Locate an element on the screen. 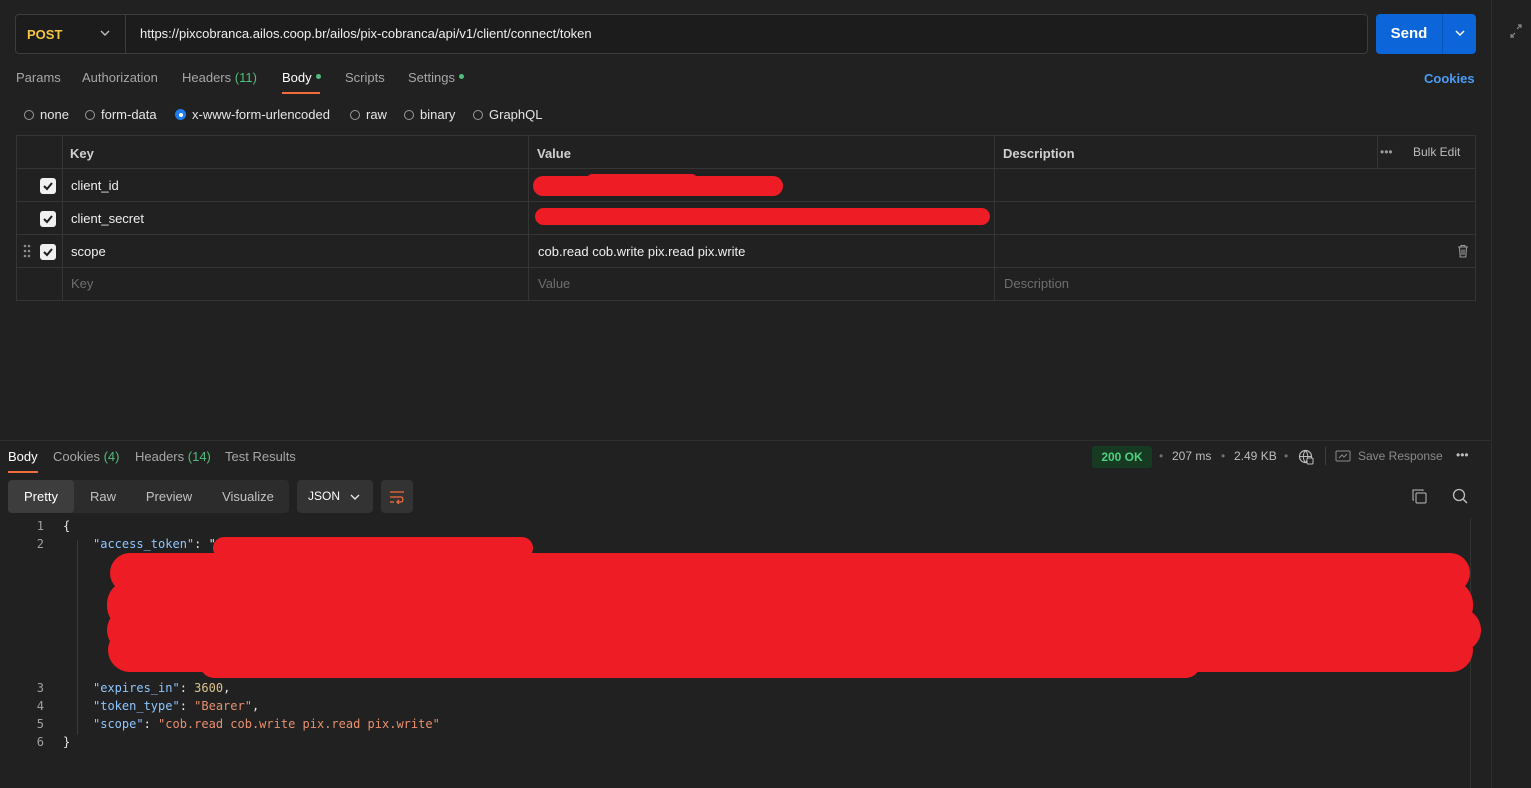 This screenshot has width=1531, height=788. tab-settings-label: Settings is located at coordinates (431, 77).